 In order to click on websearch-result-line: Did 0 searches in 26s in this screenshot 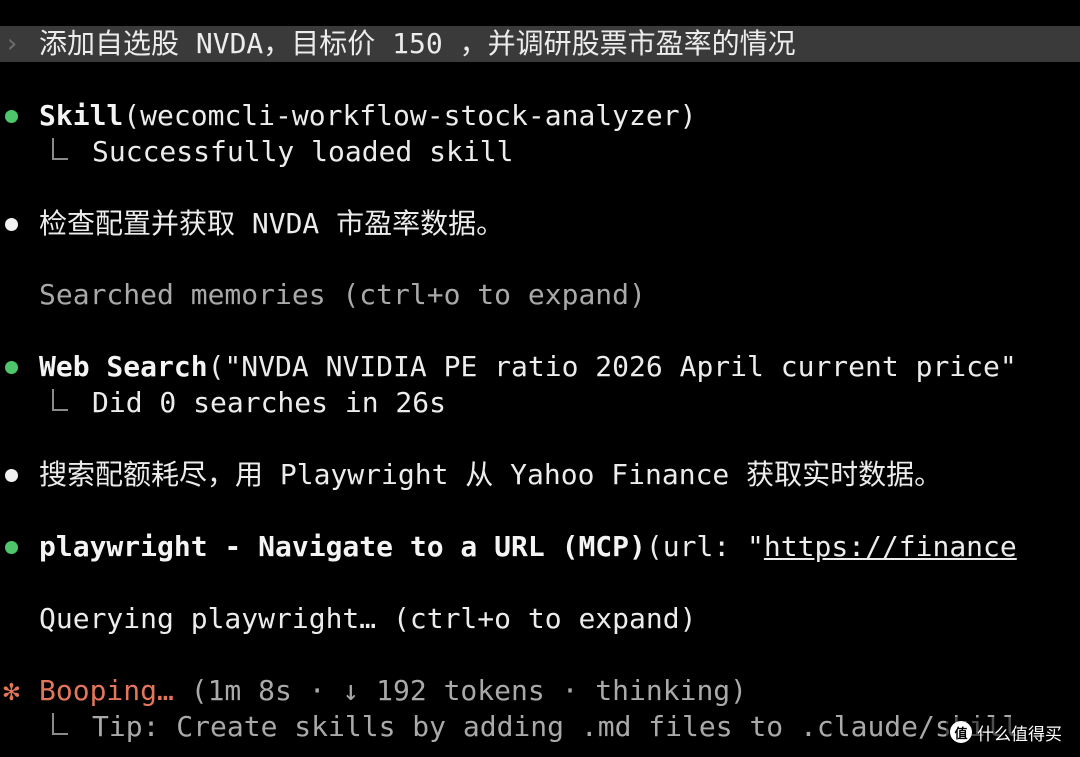, I will do `click(540, 403)`.